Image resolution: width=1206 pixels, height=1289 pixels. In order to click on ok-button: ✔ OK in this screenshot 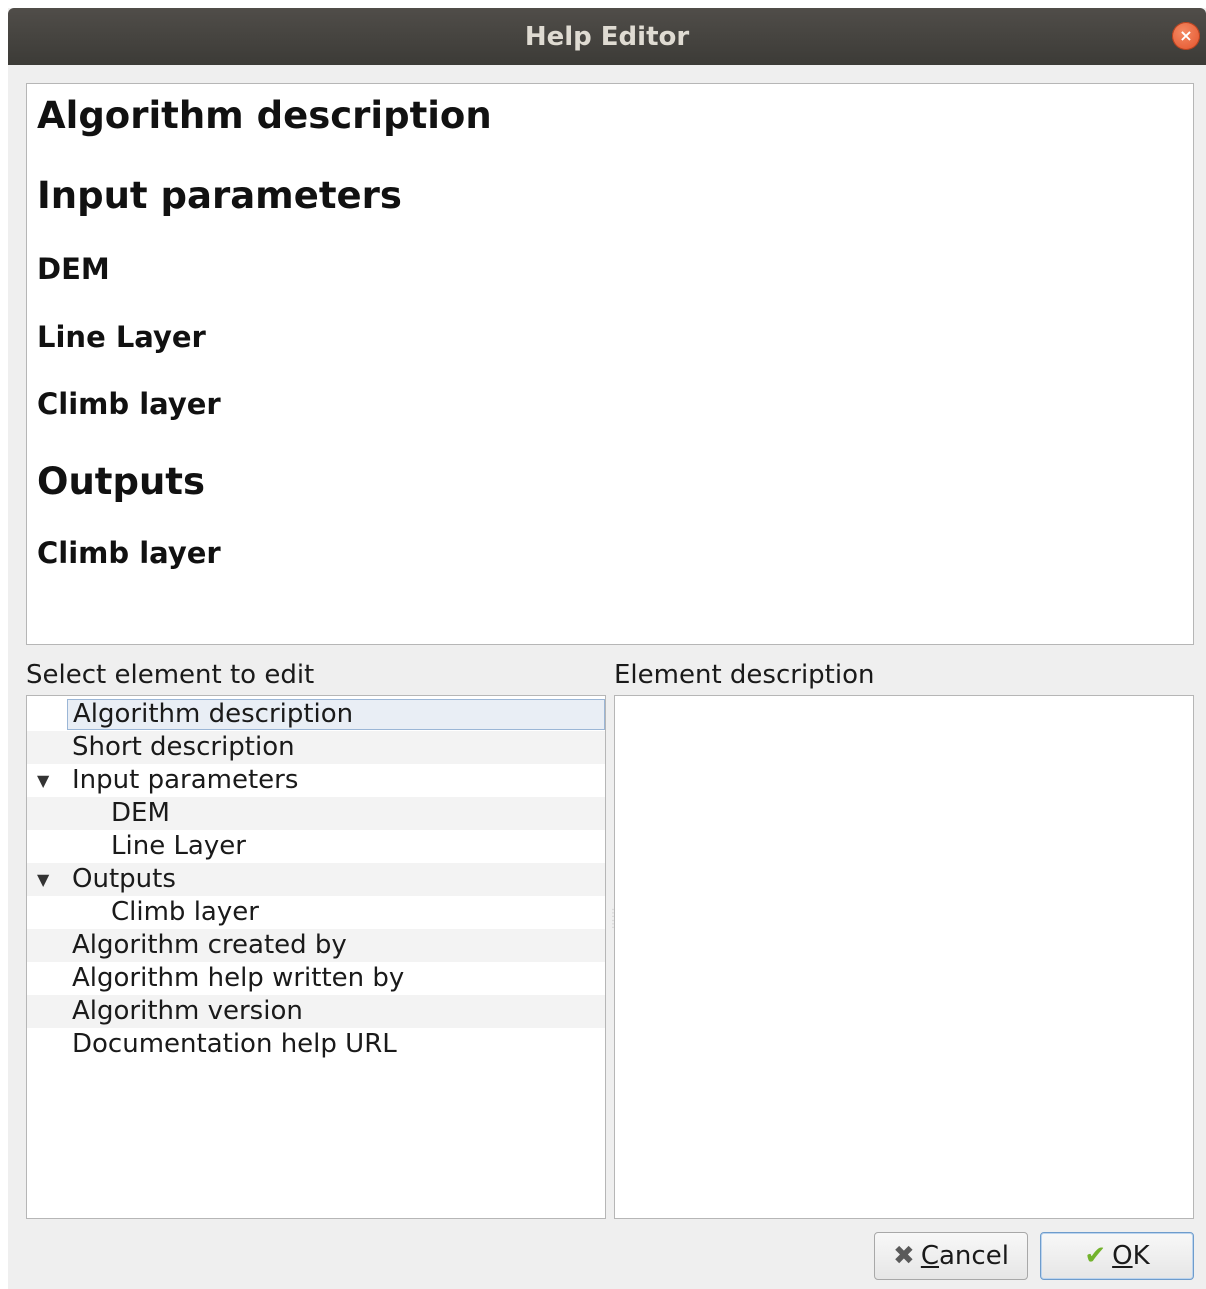, I will do `click(1117, 1256)`.